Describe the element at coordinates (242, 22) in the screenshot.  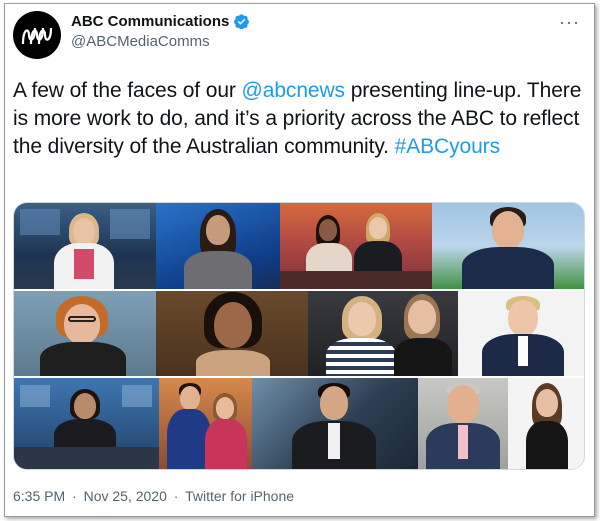
I see `verified-badge-icon` at that location.